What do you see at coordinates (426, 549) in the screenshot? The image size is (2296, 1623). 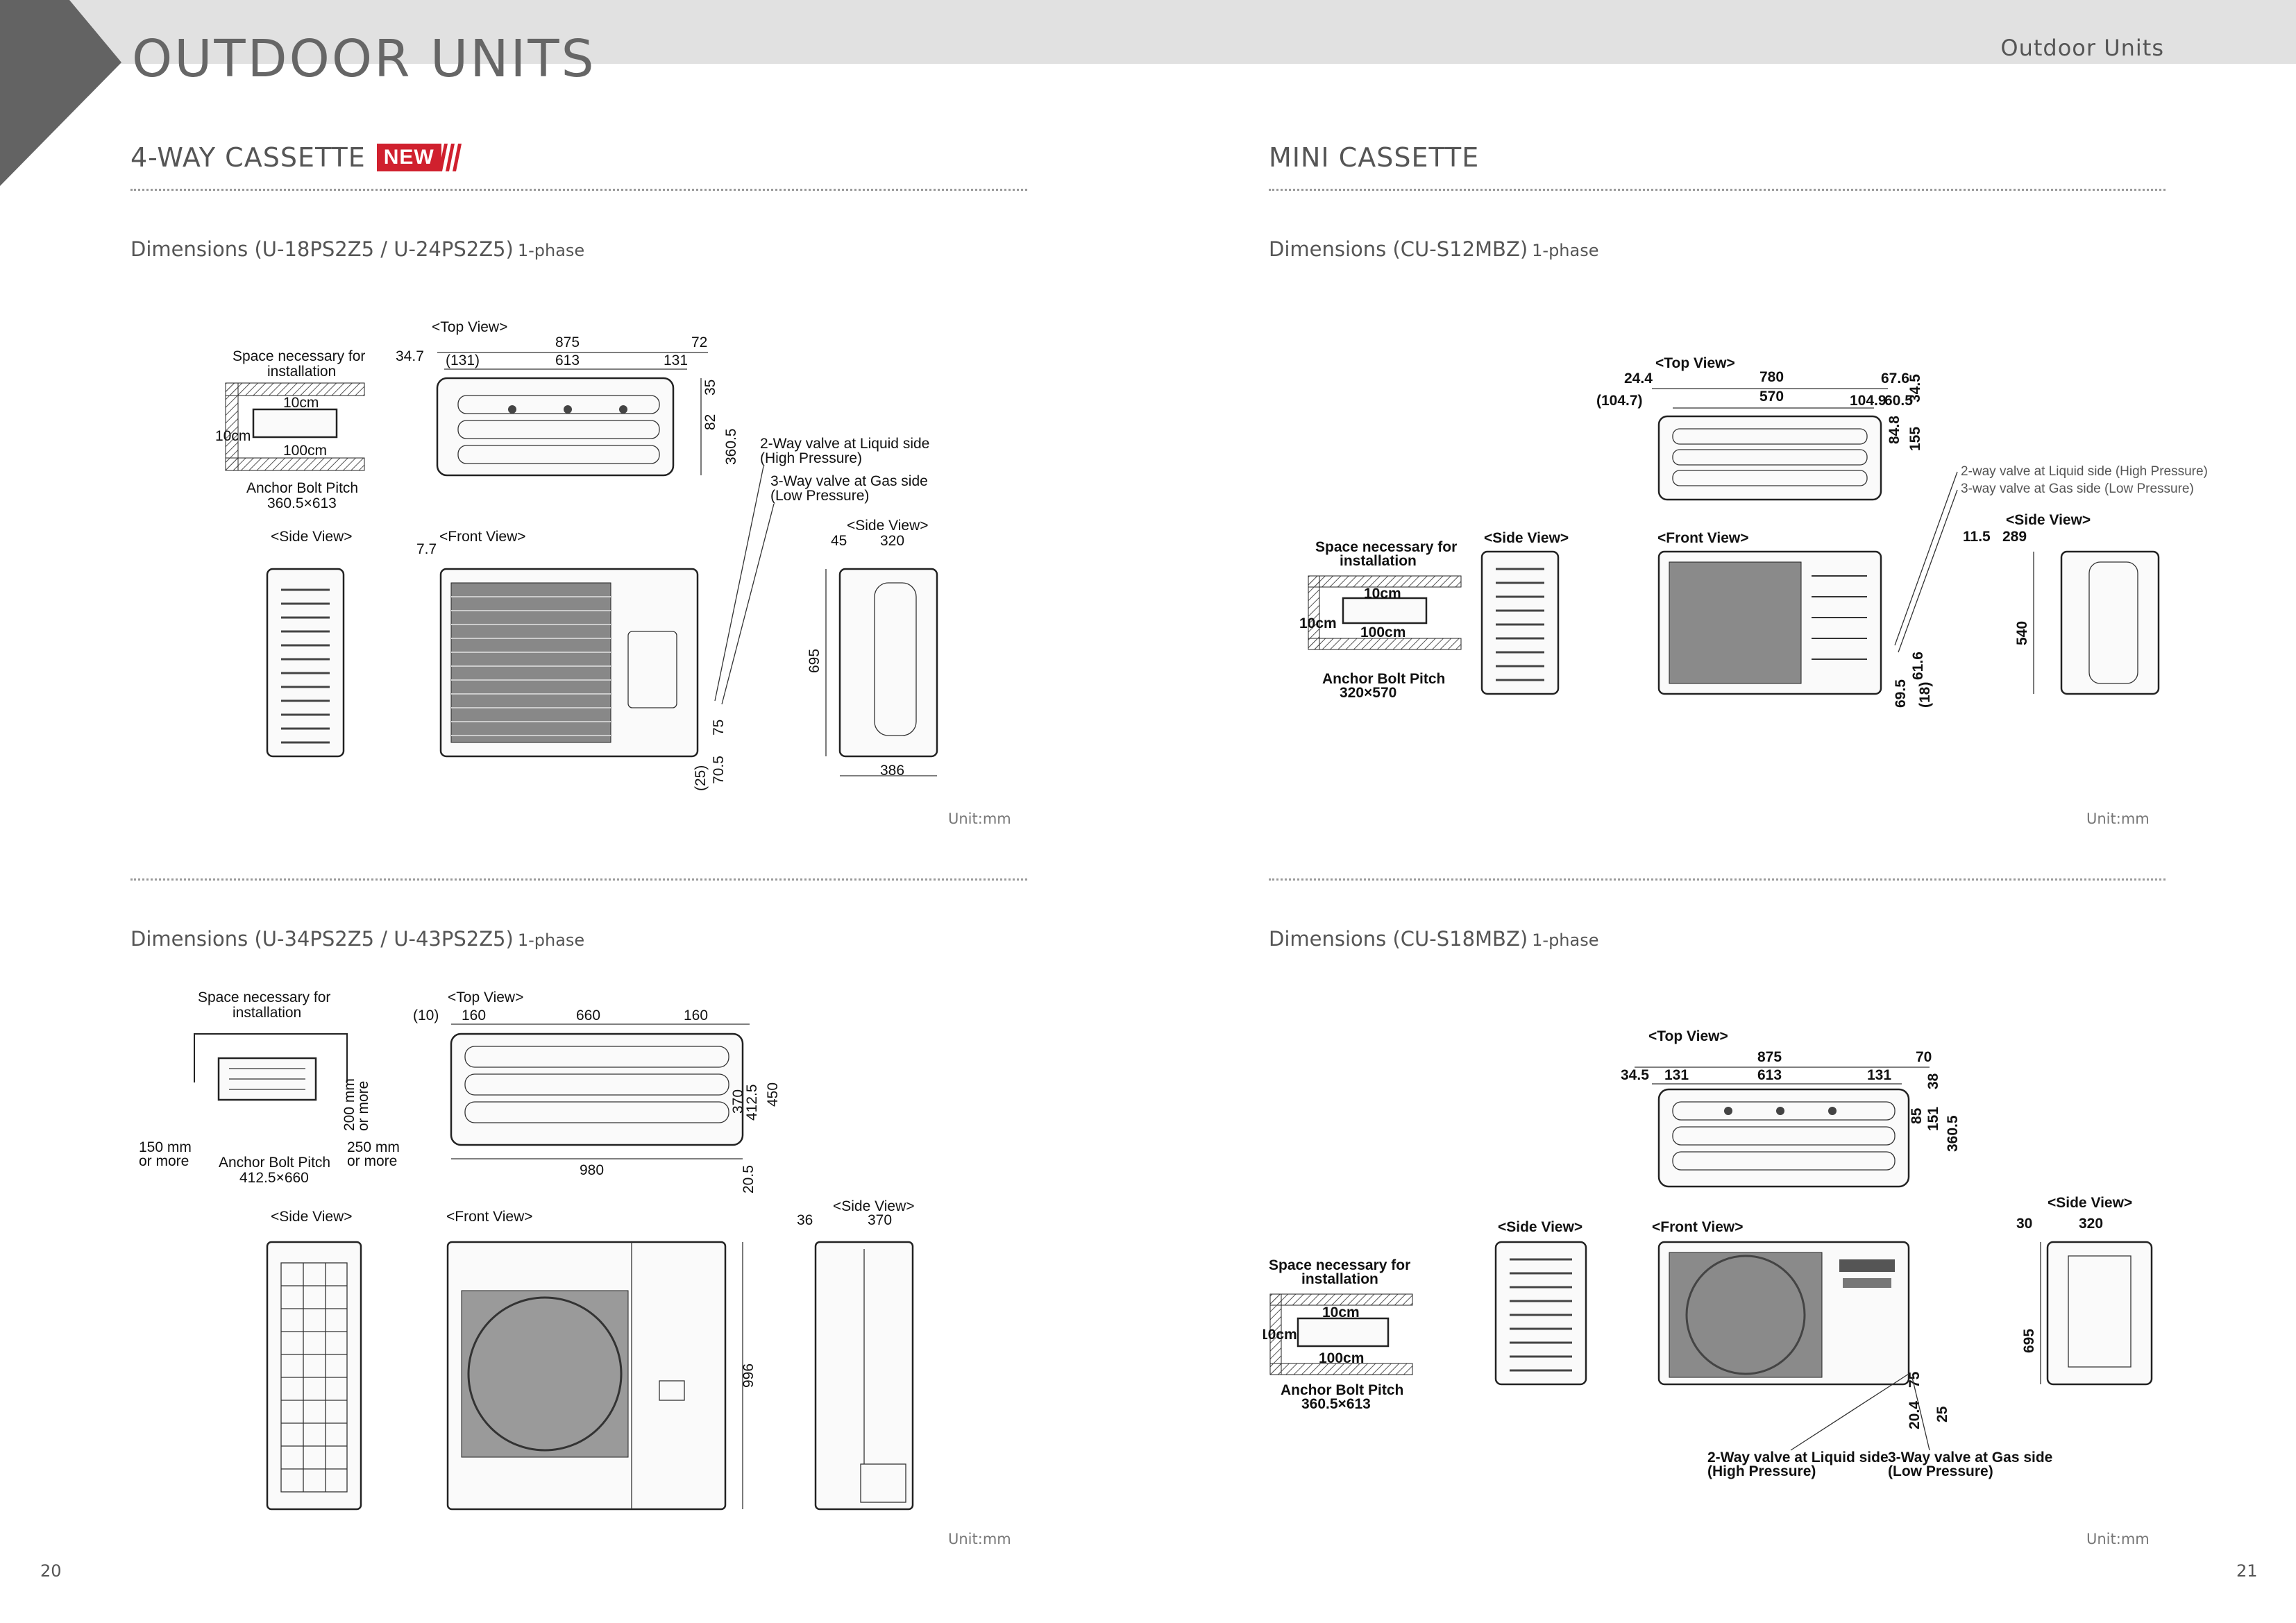 I see `dim-label: 7.7` at bounding box center [426, 549].